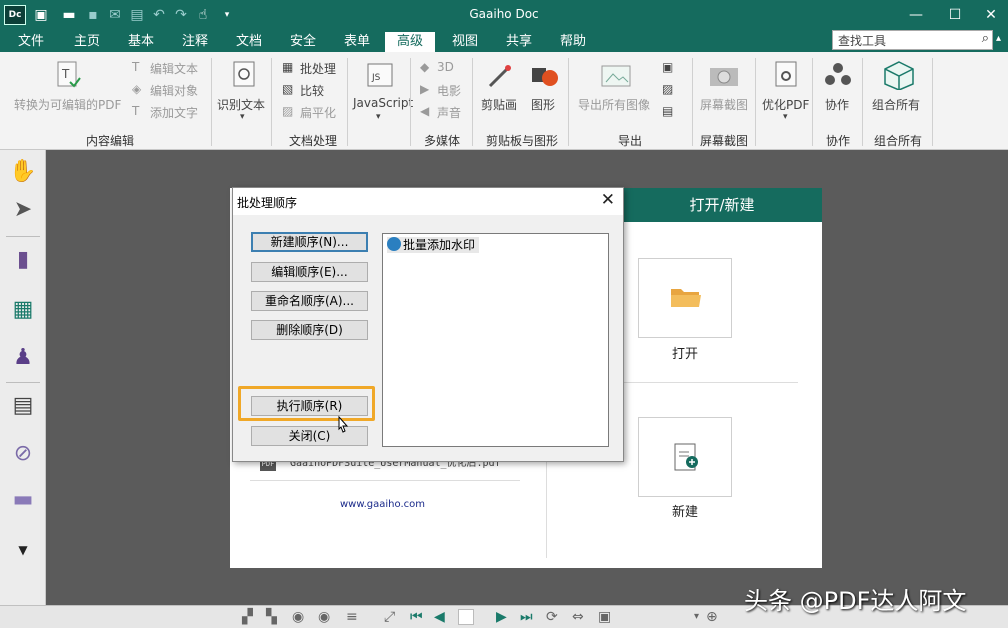 The height and width of the screenshot is (628, 1008). What do you see at coordinates (955, 15) in the screenshot?
I see `maximize-button: ☐` at bounding box center [955, 15].